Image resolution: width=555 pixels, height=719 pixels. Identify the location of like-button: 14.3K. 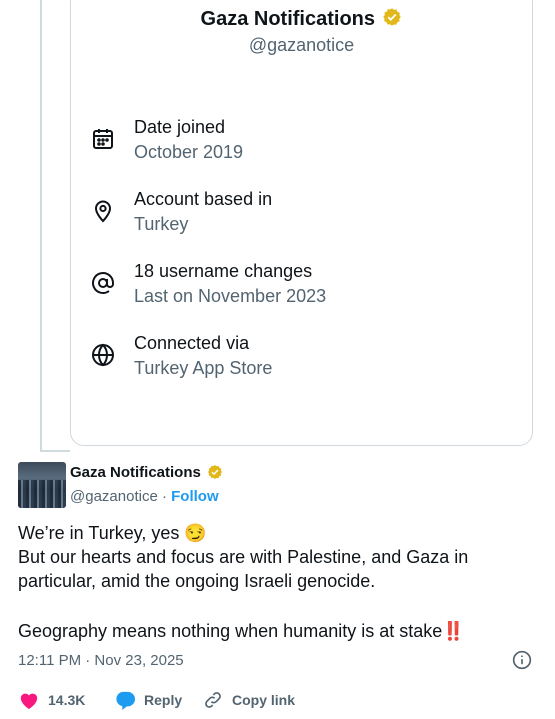
(51, 700).